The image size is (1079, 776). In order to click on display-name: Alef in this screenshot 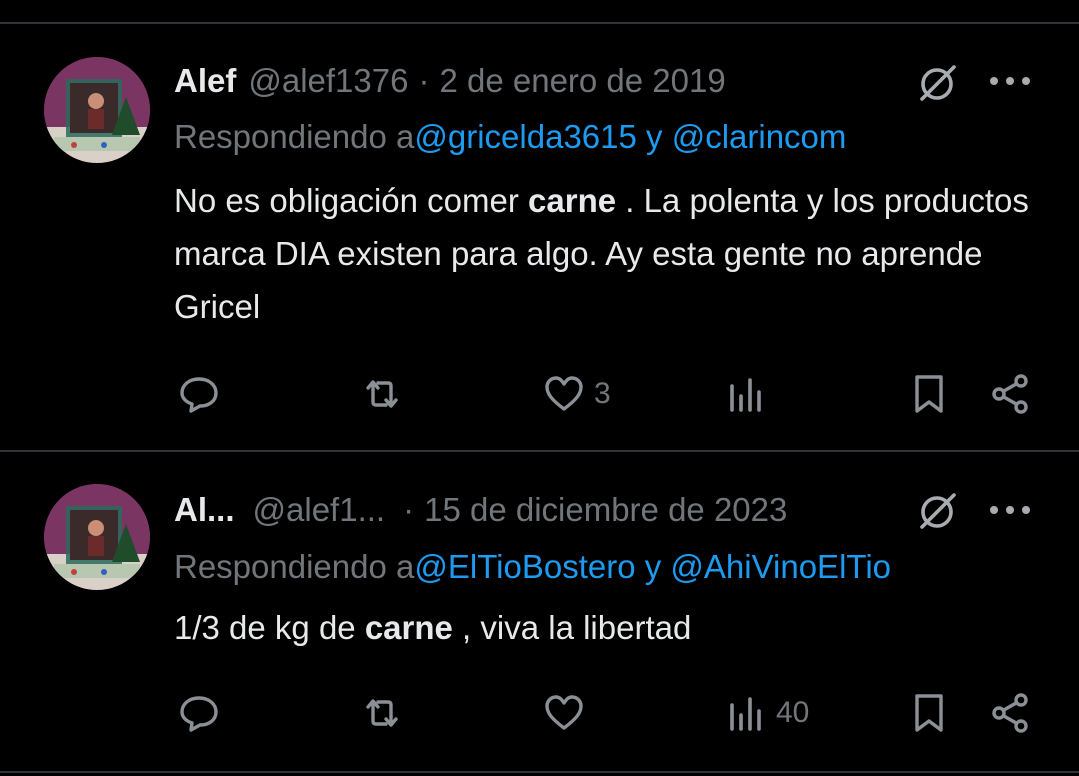, I will do `click(205, 81)`.